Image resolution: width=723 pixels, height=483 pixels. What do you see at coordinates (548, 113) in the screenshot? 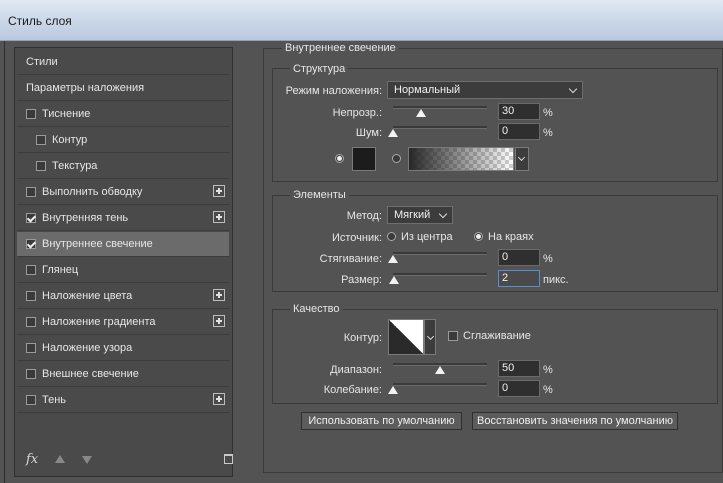
I see `opacity-unit: %` at bounding box center [548, 113].